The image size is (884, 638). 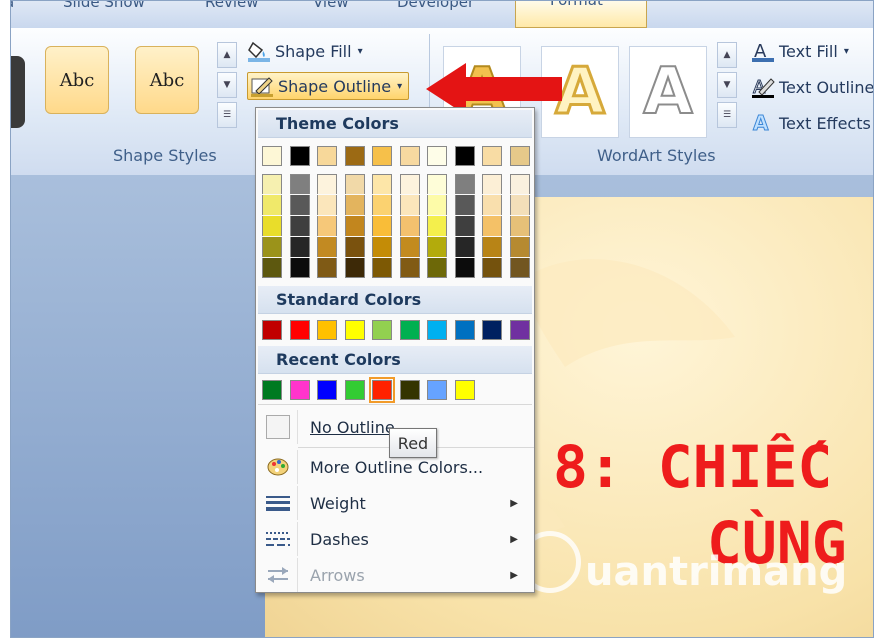 What do you see at coordinates (167, 80) in the screenshot?
I see `shape-style-thumb-2: Abc` at bounding box center [167, 80].